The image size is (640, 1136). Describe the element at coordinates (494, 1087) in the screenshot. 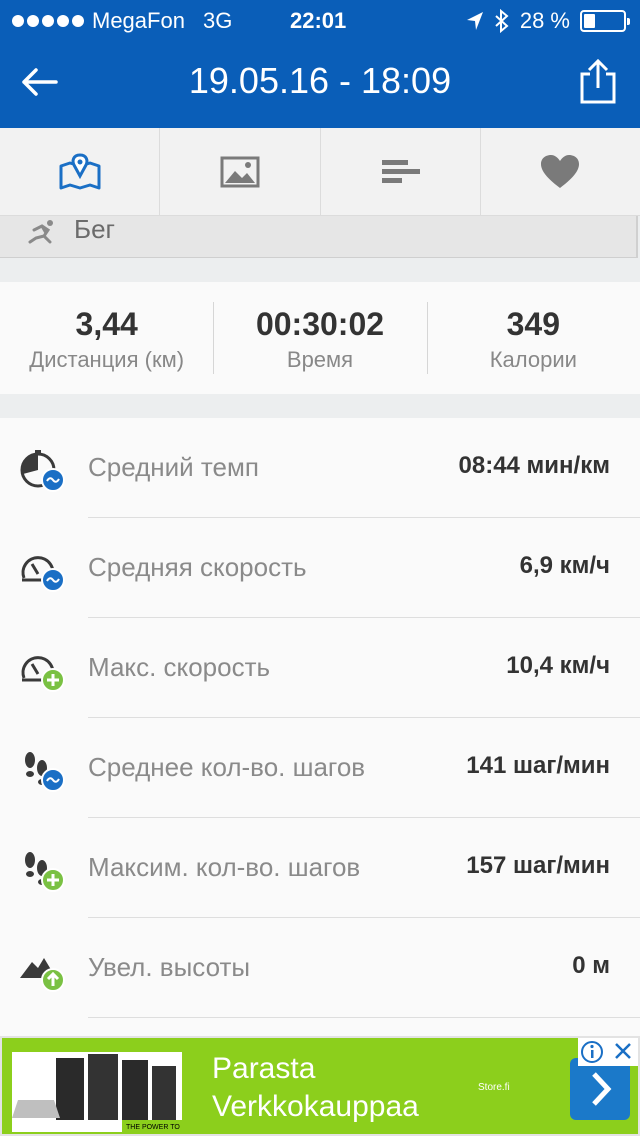

I see `ad-brand: Store.fi` at that location.